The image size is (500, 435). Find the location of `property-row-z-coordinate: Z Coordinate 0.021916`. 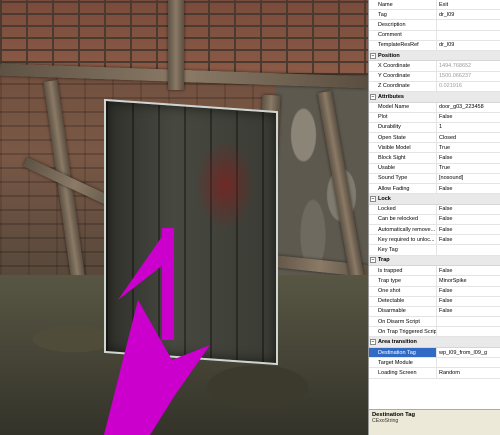

property-row-z-coordinate: Z Coordinate 0.021916 is located at coordinates (434, 86).